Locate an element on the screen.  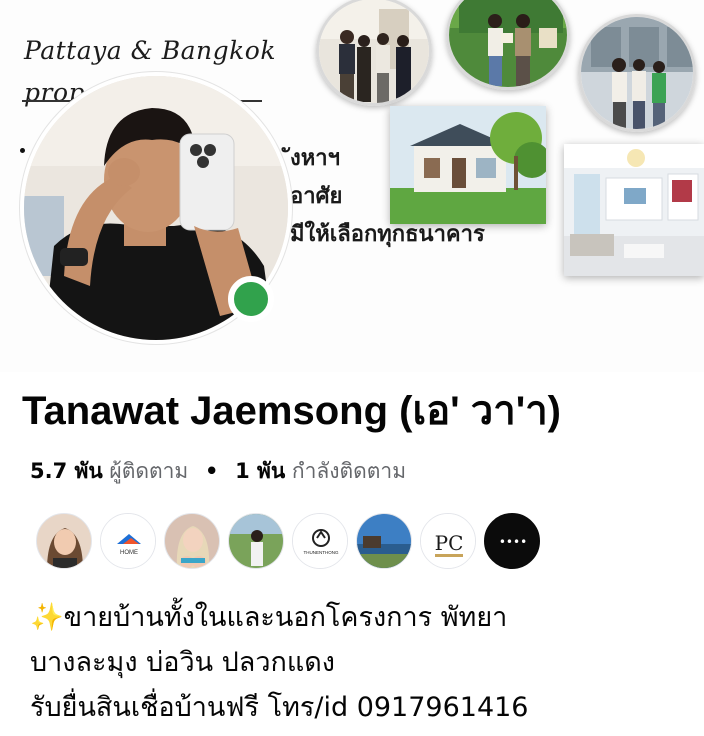
bio-line-2: บางละมุง บ่อวิน ปลวกแดง is located at coordinates (182, 662).